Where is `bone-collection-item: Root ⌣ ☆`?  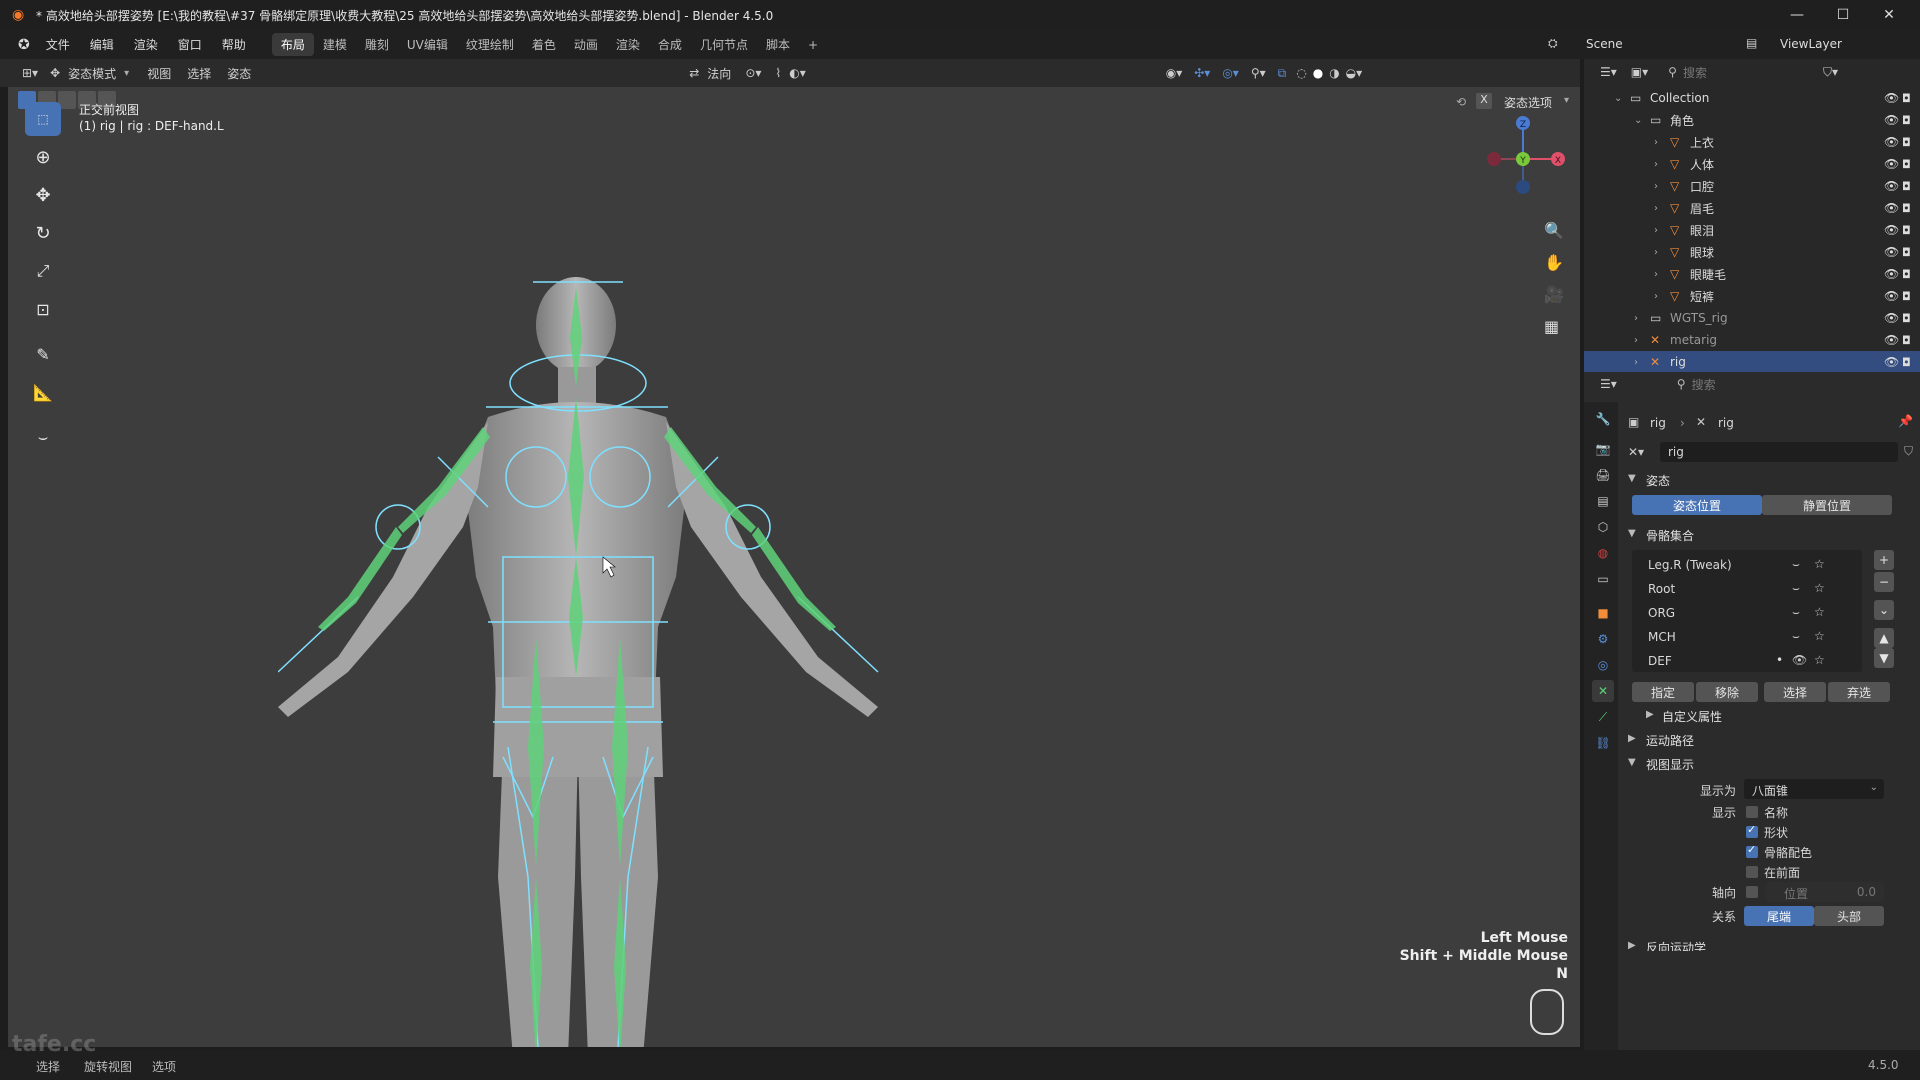 bone-collection-item: Root ⌣ ☆ is located at coordinates (1747, 589).